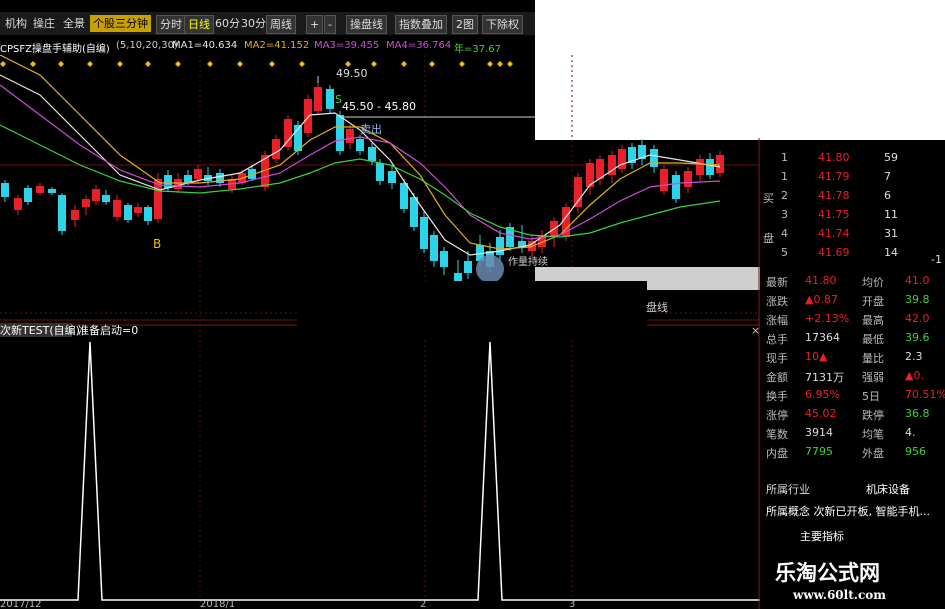 The image size is (945, 609). I want to click on buy-level-vol: 14, so click(891, 252).